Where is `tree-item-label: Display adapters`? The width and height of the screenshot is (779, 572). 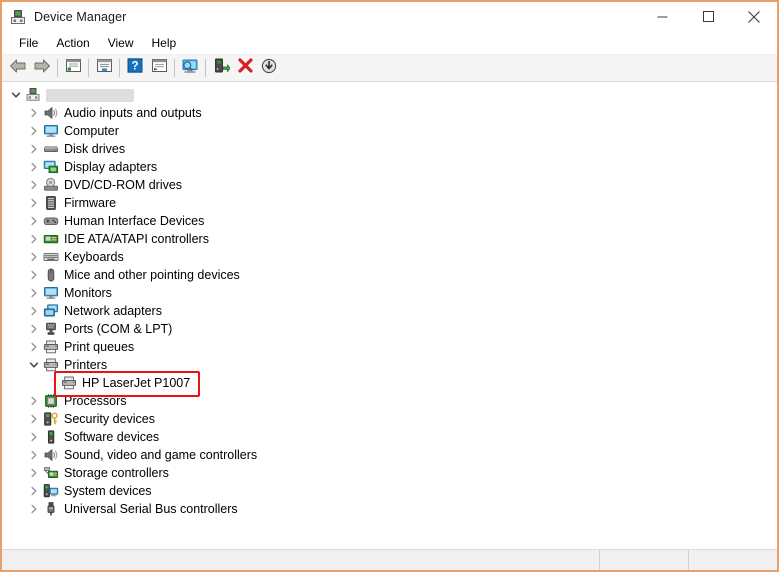 tree-item-label: Display adapters is located at coordinates (111, 167).